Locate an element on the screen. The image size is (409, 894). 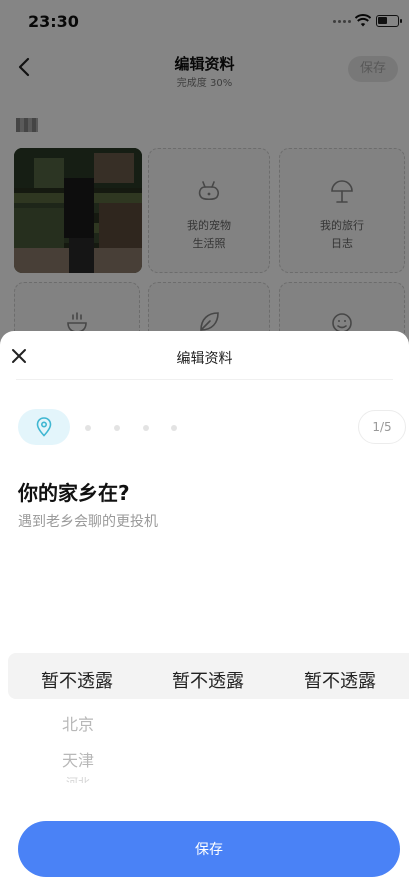
current-step-indicator is located at coordinates (44, 427).